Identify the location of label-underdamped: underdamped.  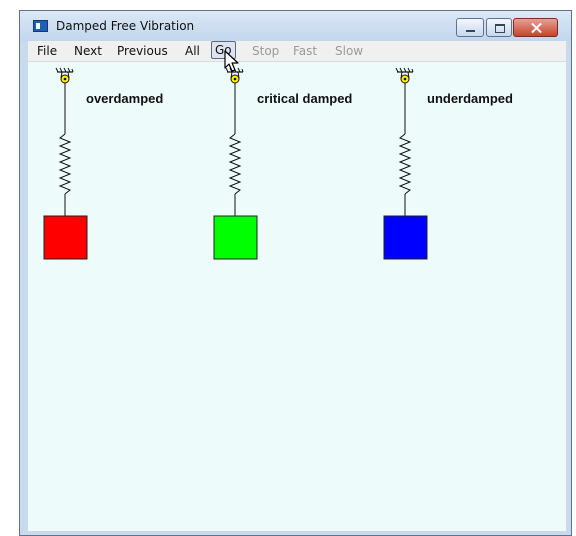
(470, 98).